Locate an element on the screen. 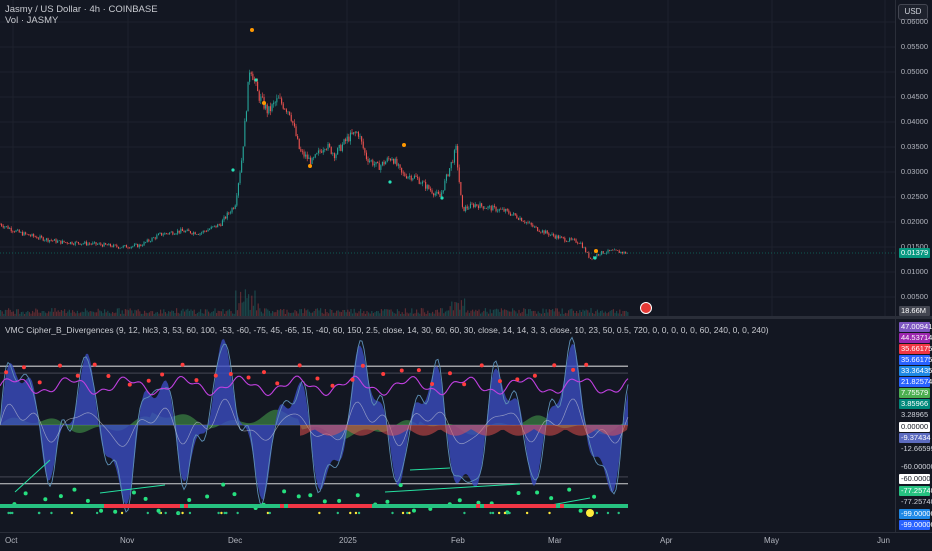 The image size is (932, 551). volume-bars is located at coordinates (314, 302).